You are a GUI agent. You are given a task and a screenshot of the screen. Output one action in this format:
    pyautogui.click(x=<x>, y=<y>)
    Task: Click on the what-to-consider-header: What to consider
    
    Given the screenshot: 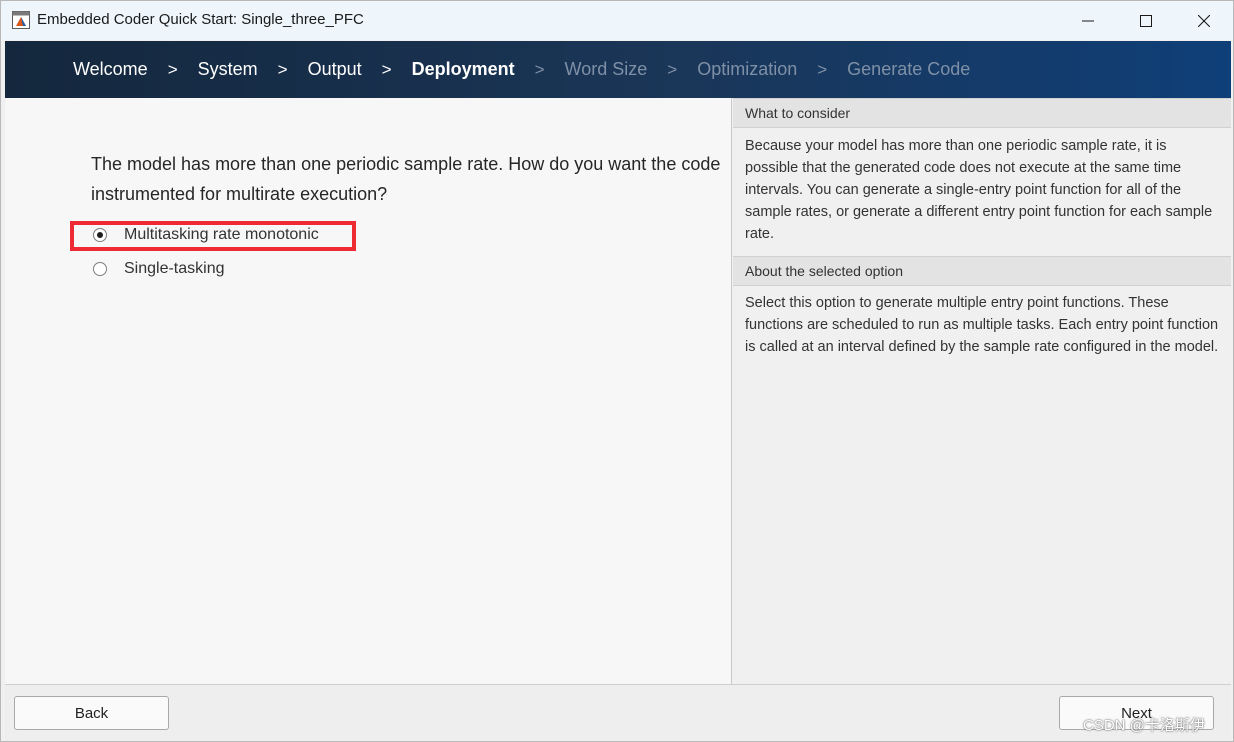 What is the action you would take?
    pyautogui.click(x=982, y=113)
    